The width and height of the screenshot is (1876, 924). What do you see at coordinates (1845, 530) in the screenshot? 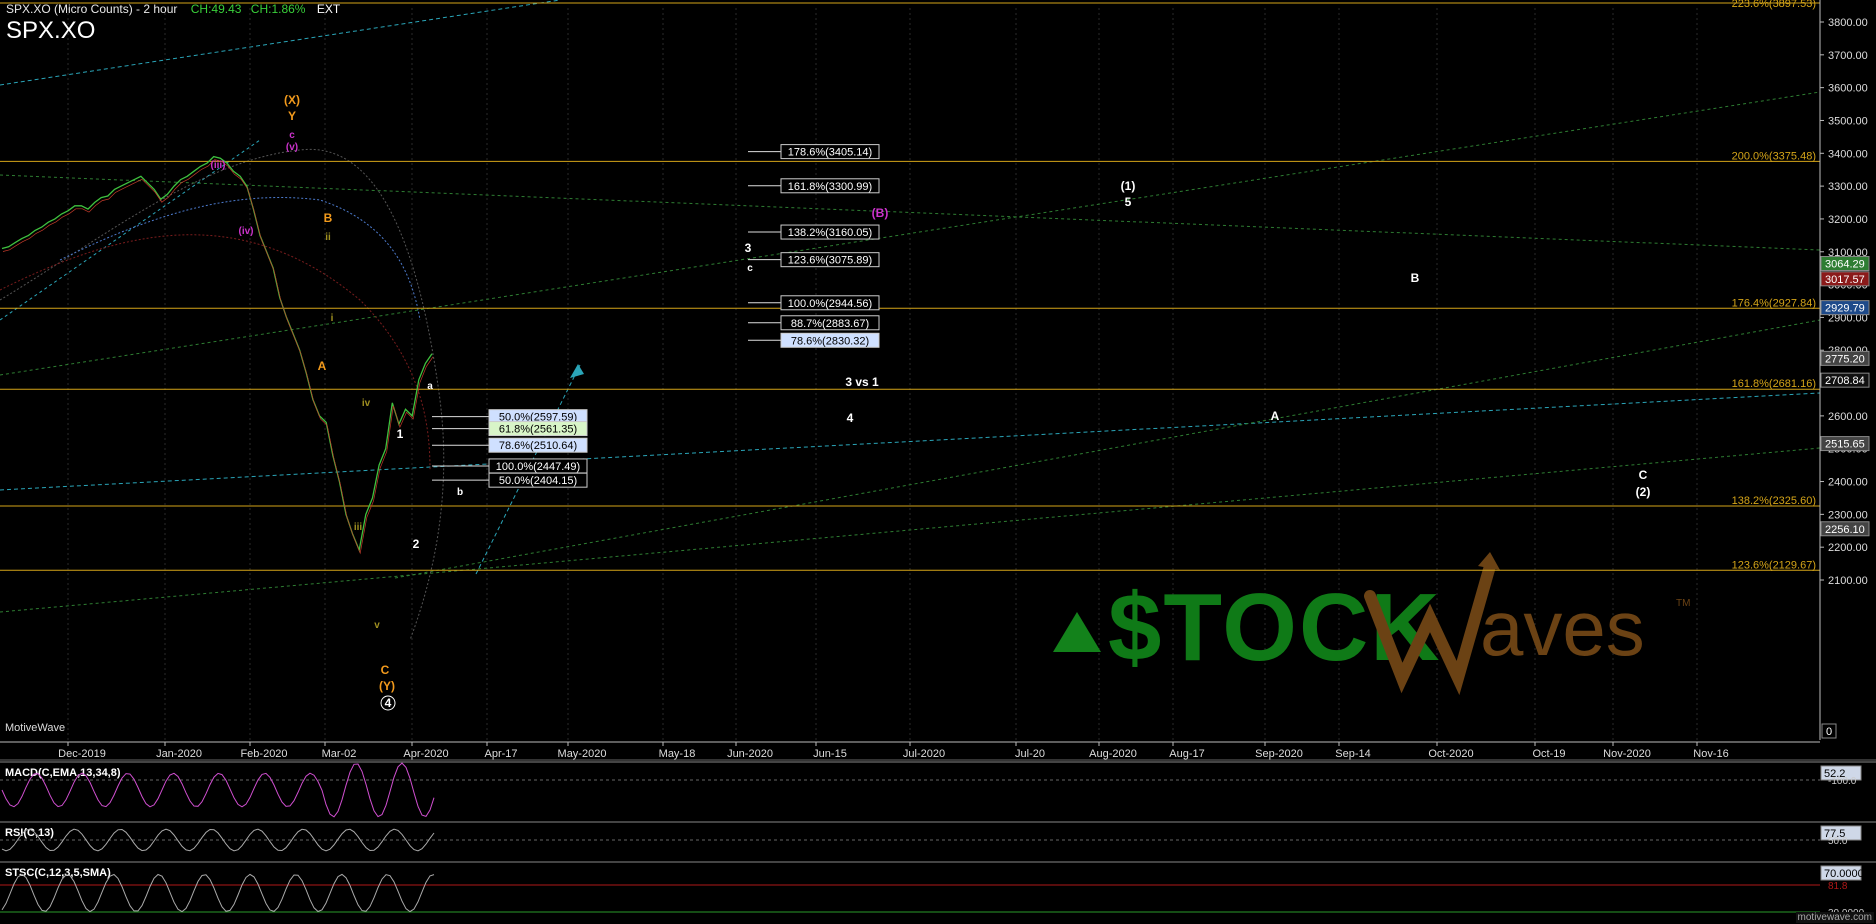
I see `price-tag-label: 2256.10` at bounding box center [1845, 530].